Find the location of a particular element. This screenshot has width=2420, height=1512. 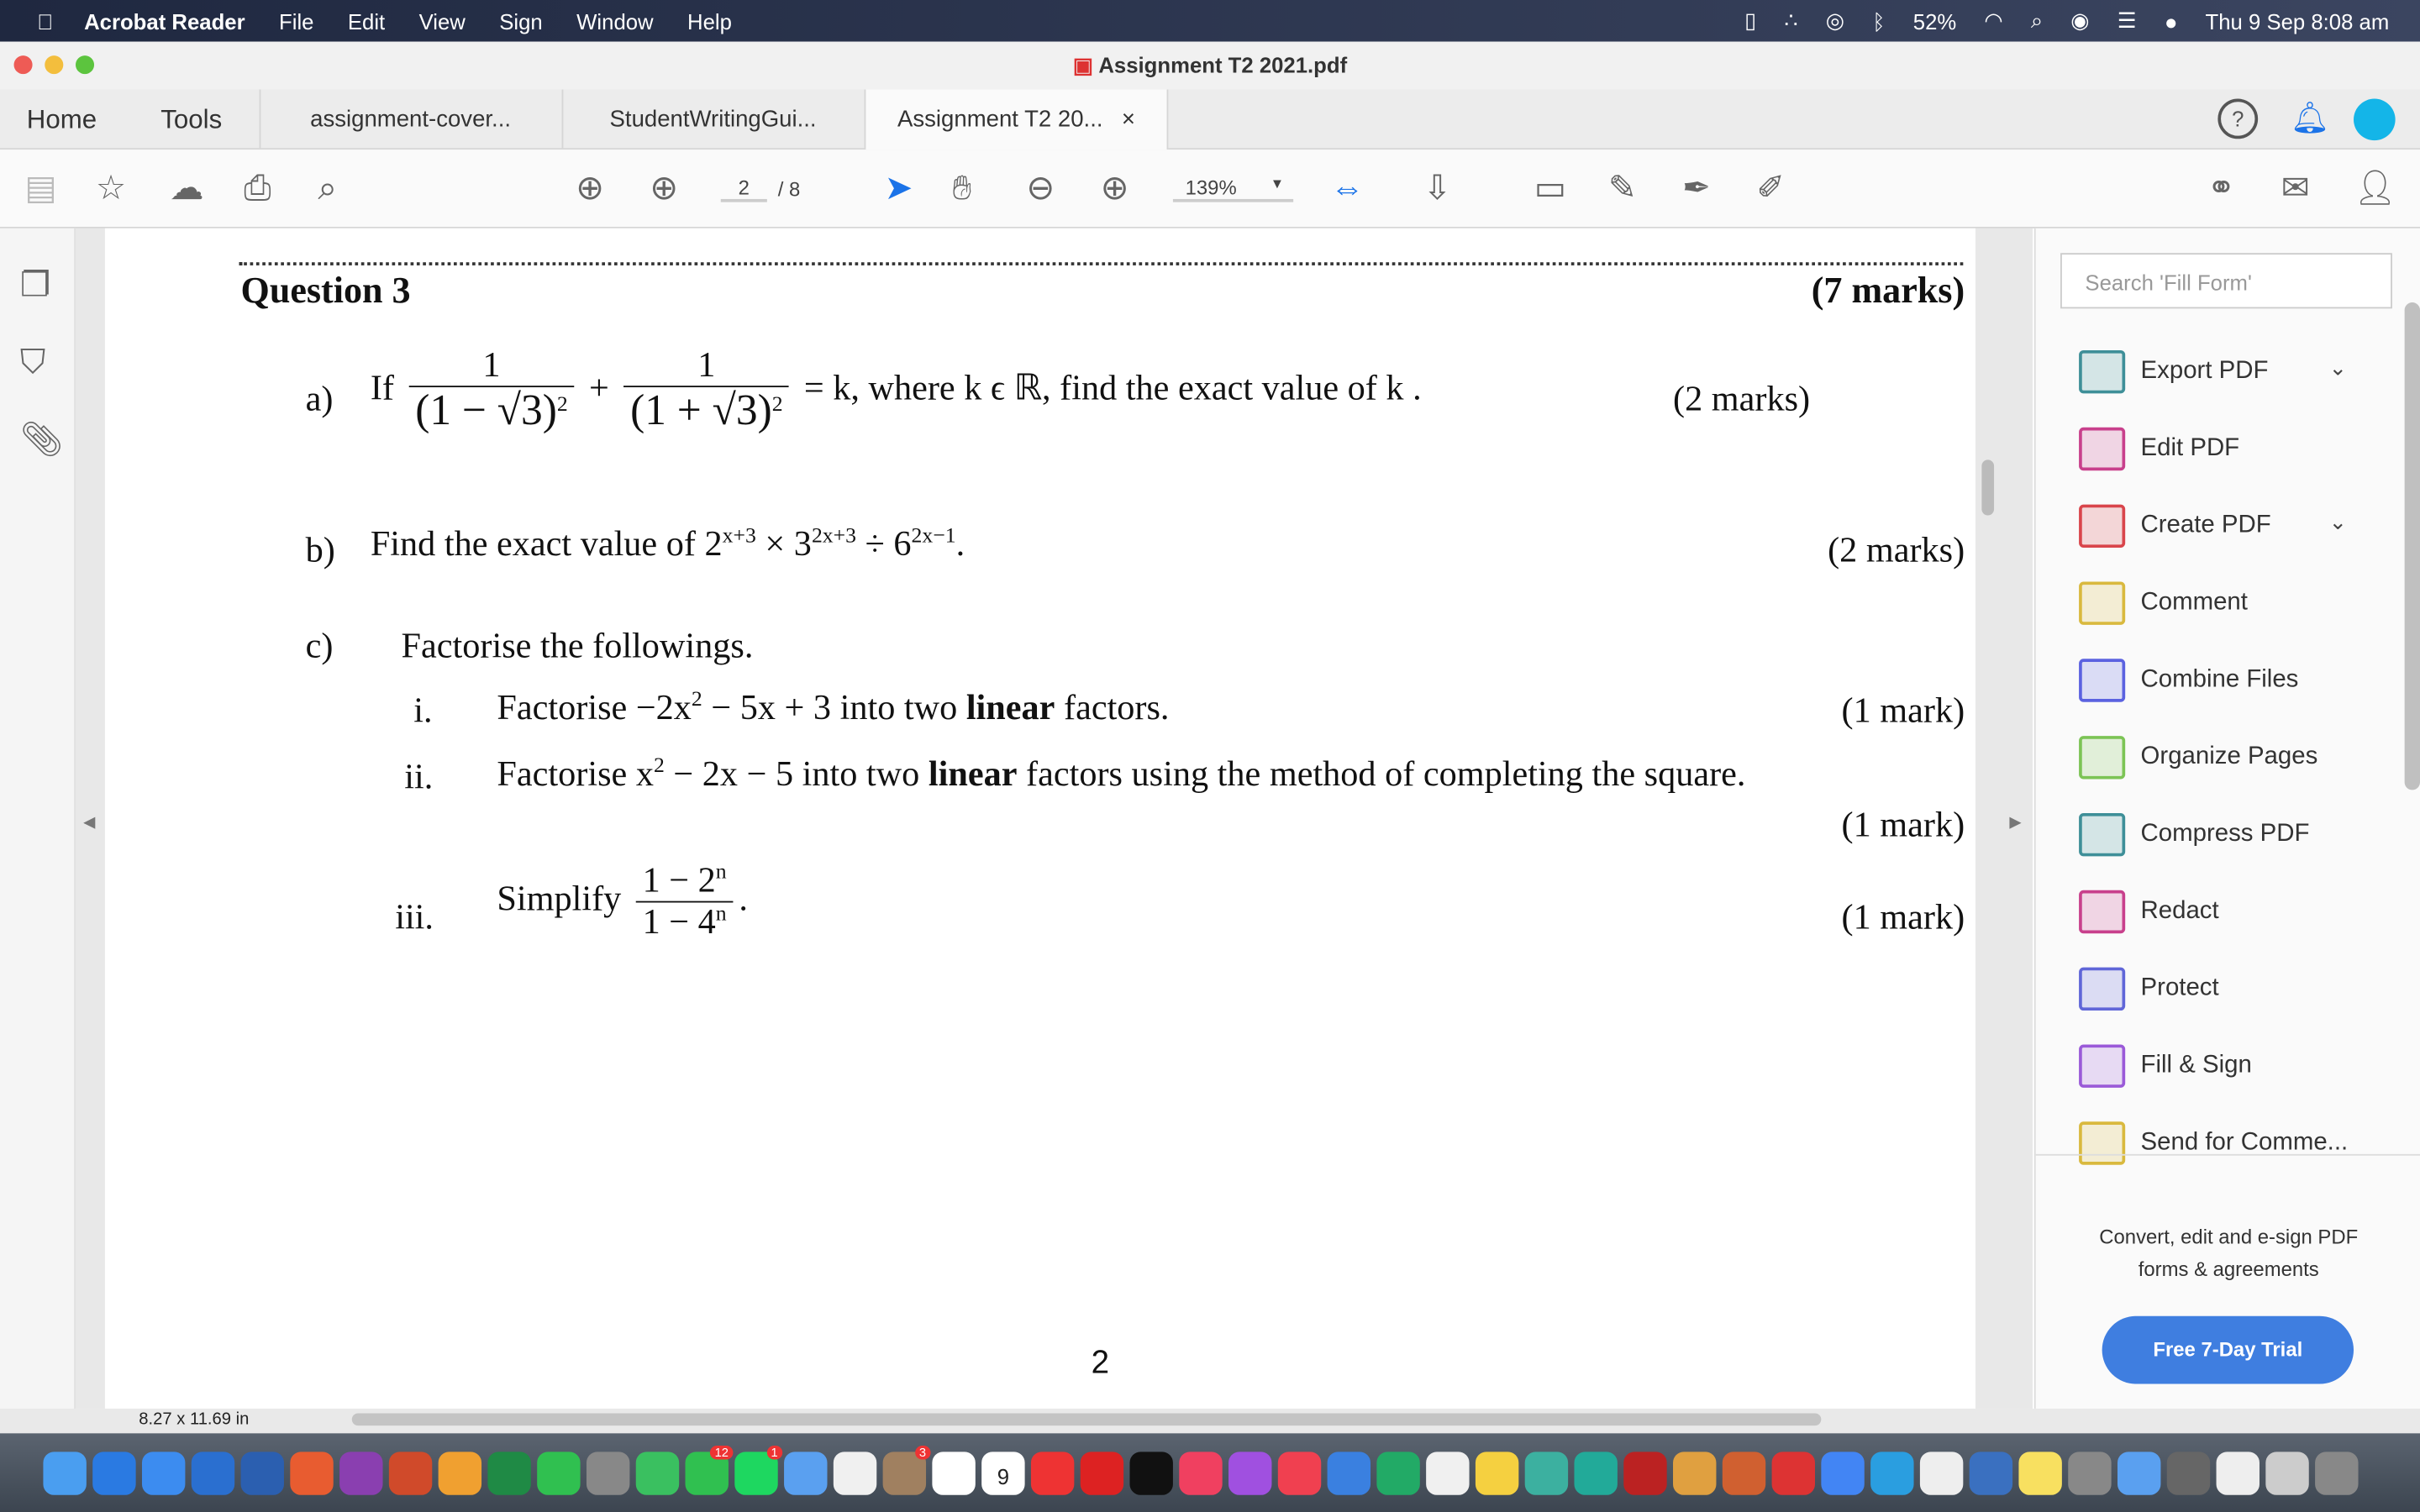

avatar is located at coordinates (2375, 119).